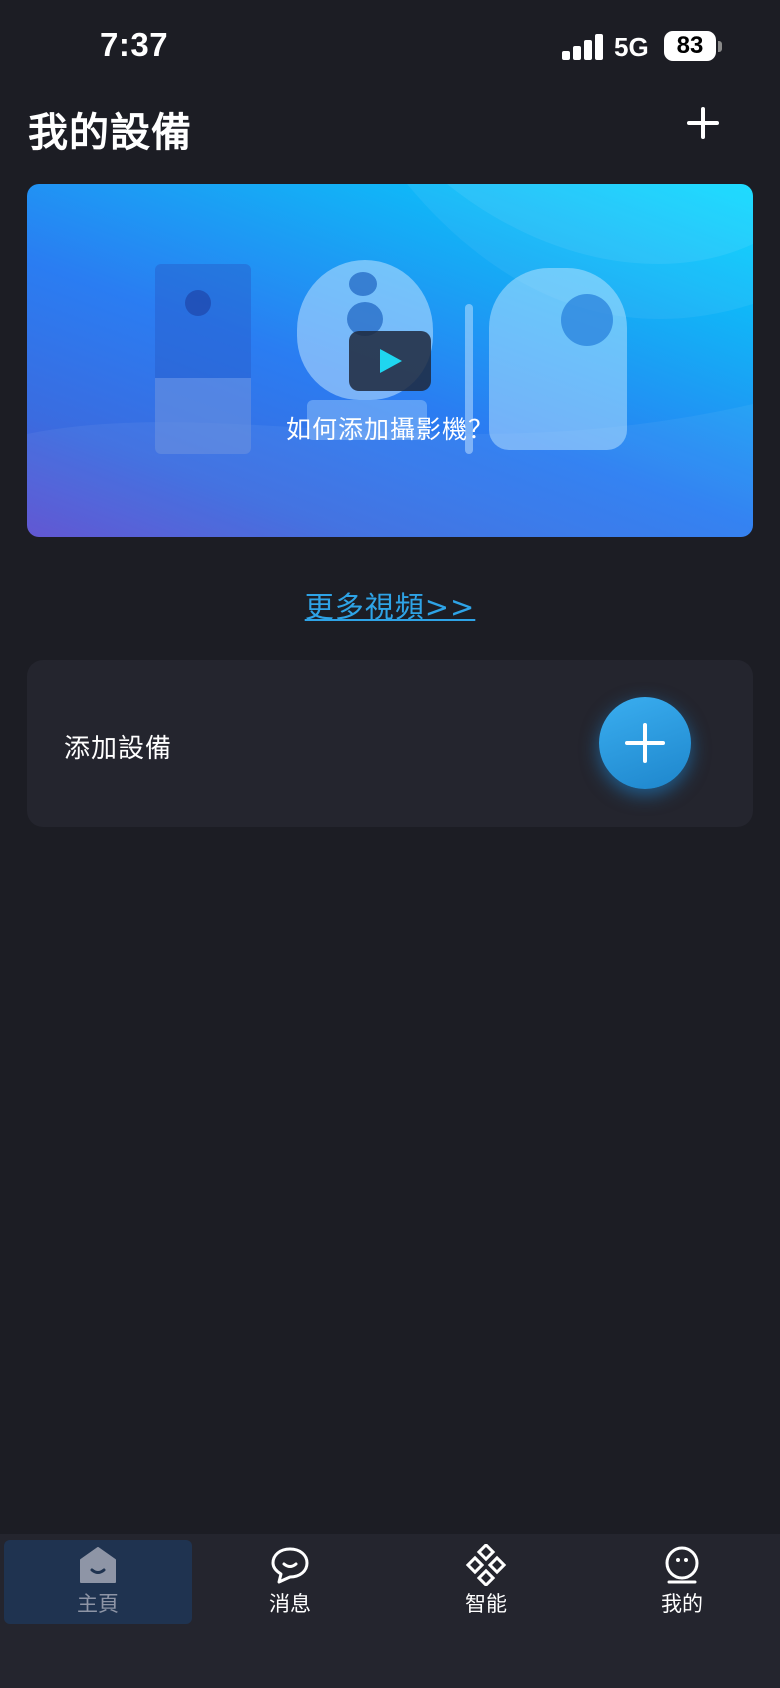 Image resolution: width=780 pixels, height=1688 pixels. I want to click on tab-messages: 消息, so click(290, 1576).